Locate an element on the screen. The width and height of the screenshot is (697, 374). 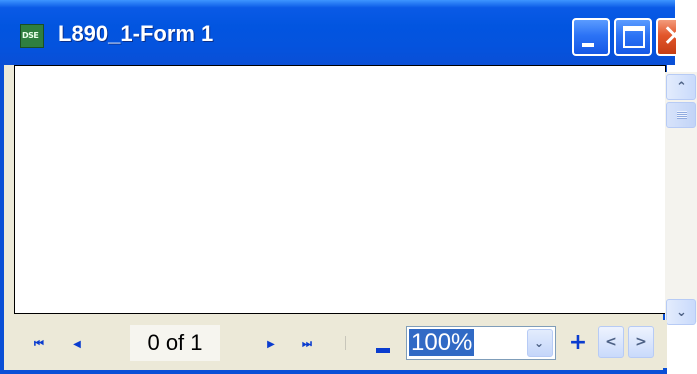
next-page-icon: ▶ is located at coordinates (271, 344).